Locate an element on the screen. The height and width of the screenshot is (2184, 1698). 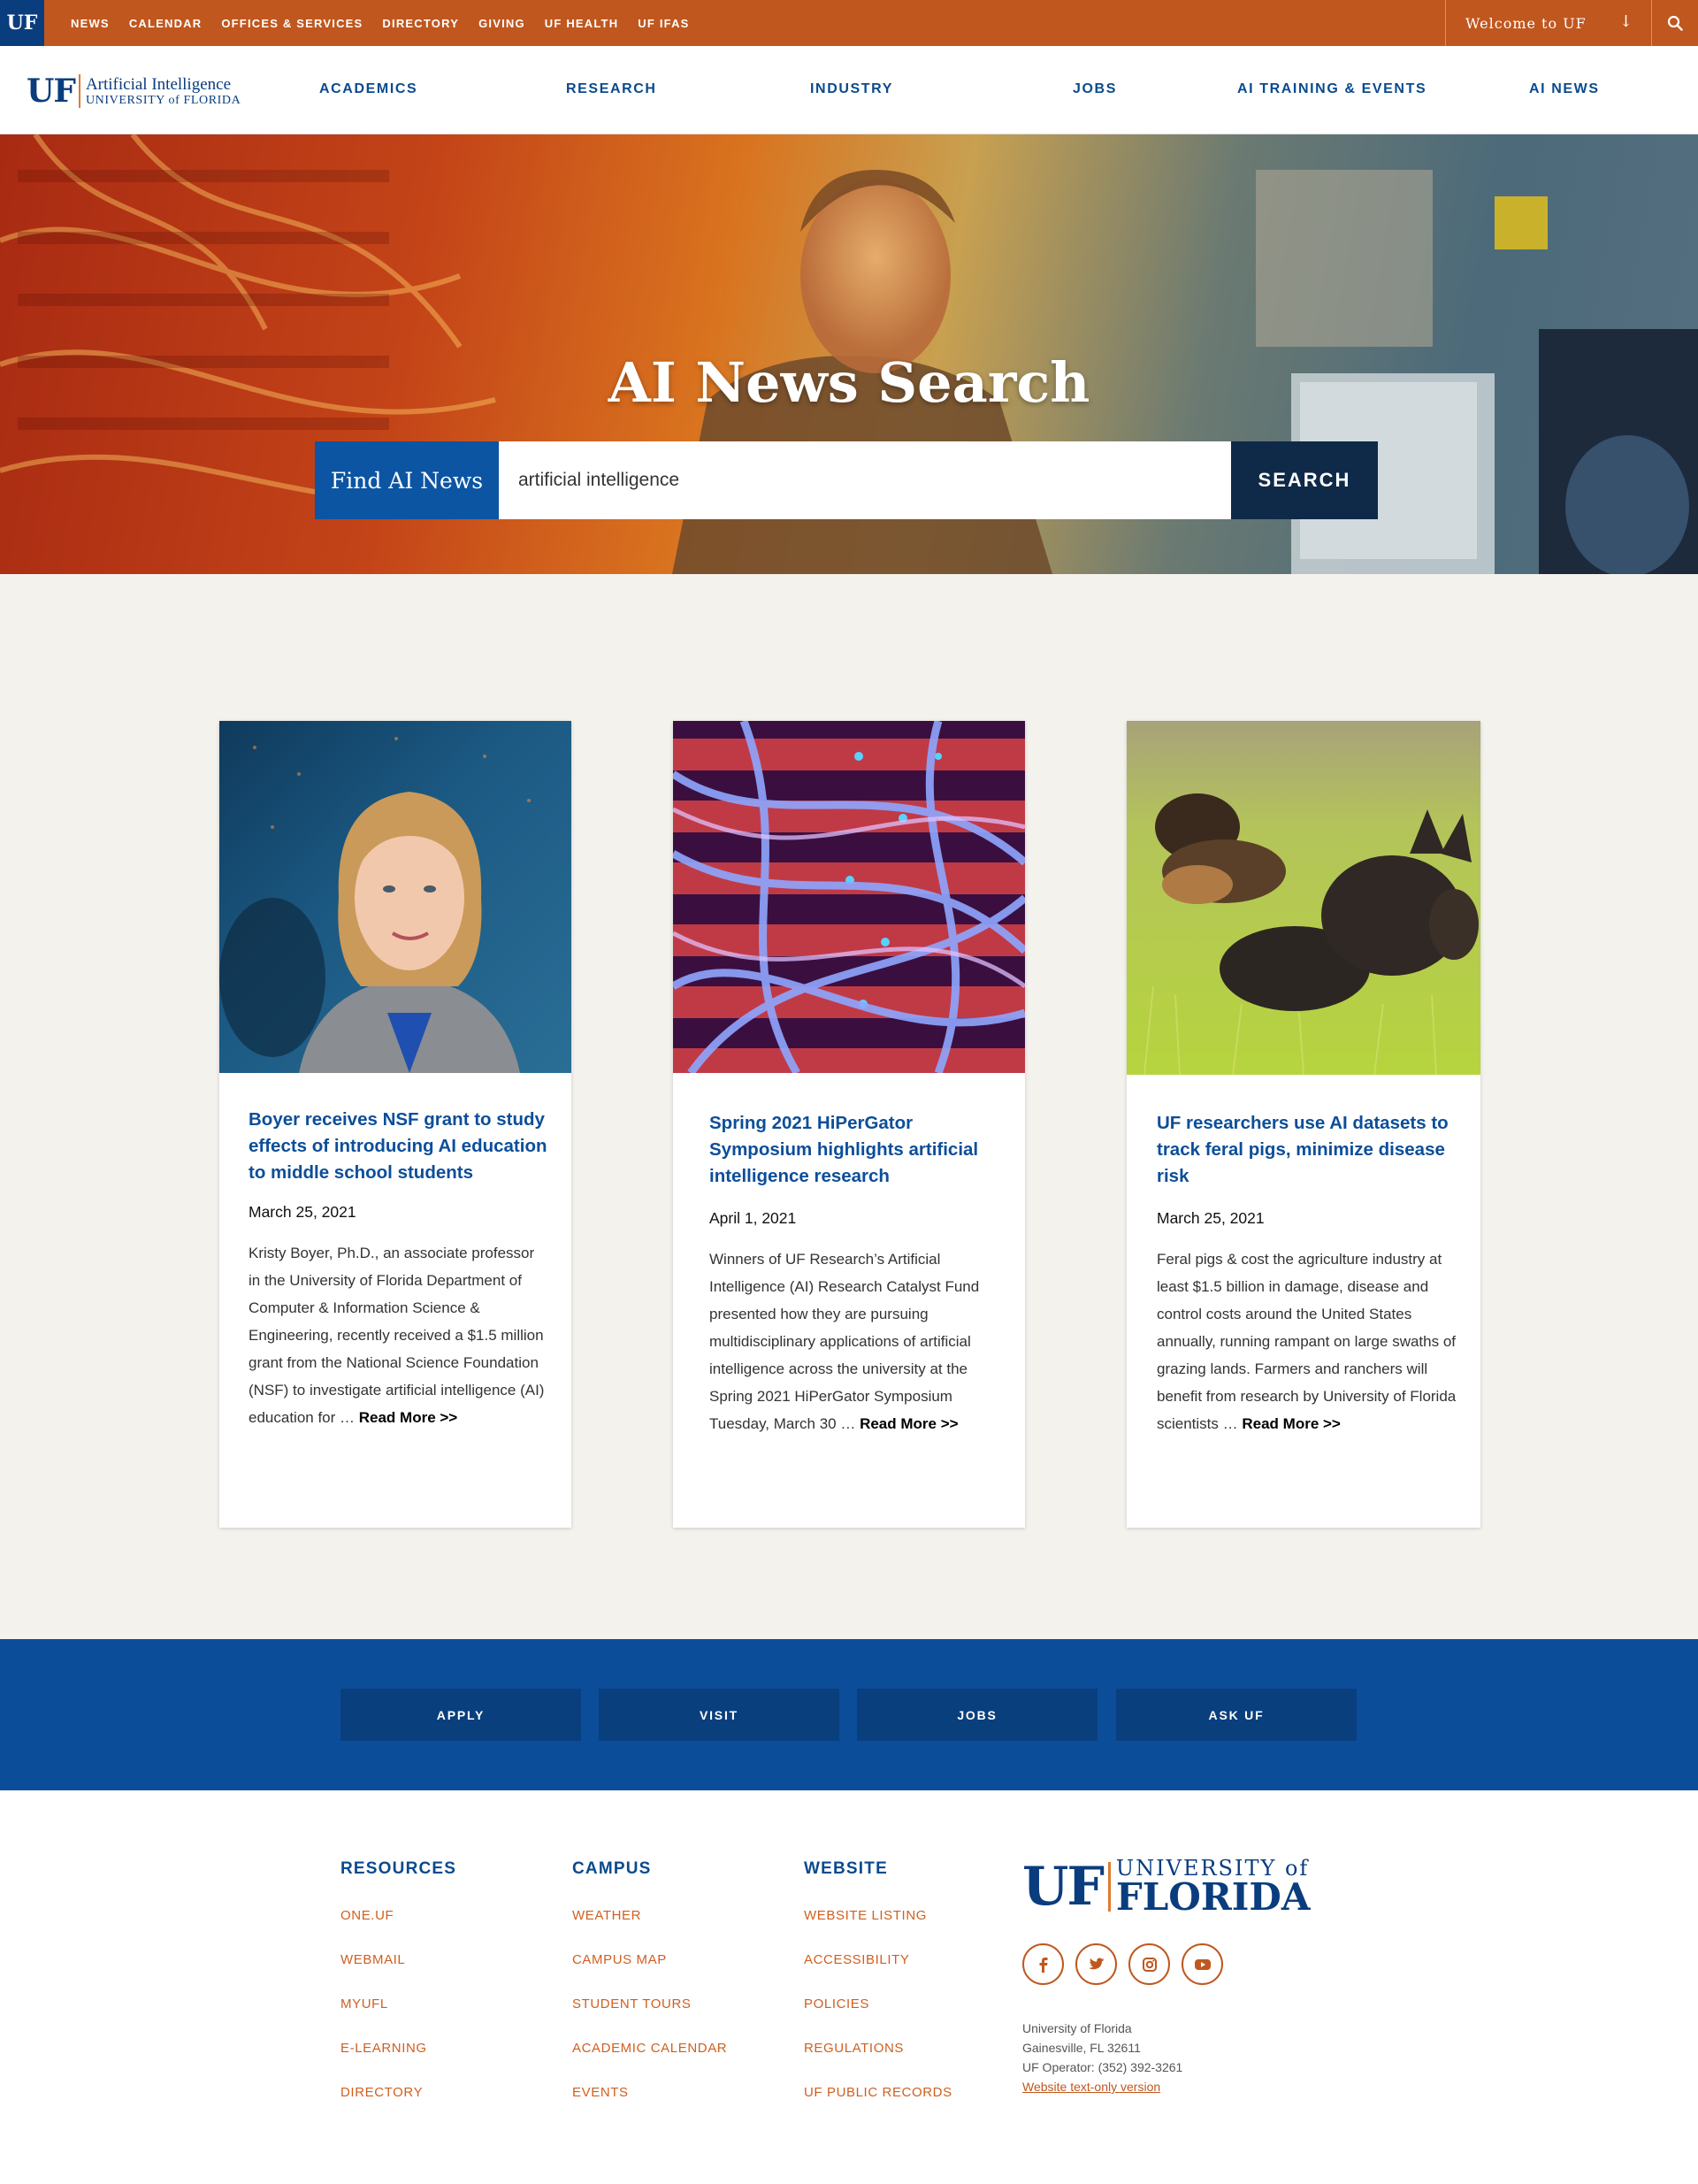
logo-divider is located at coordinates (79, 91).